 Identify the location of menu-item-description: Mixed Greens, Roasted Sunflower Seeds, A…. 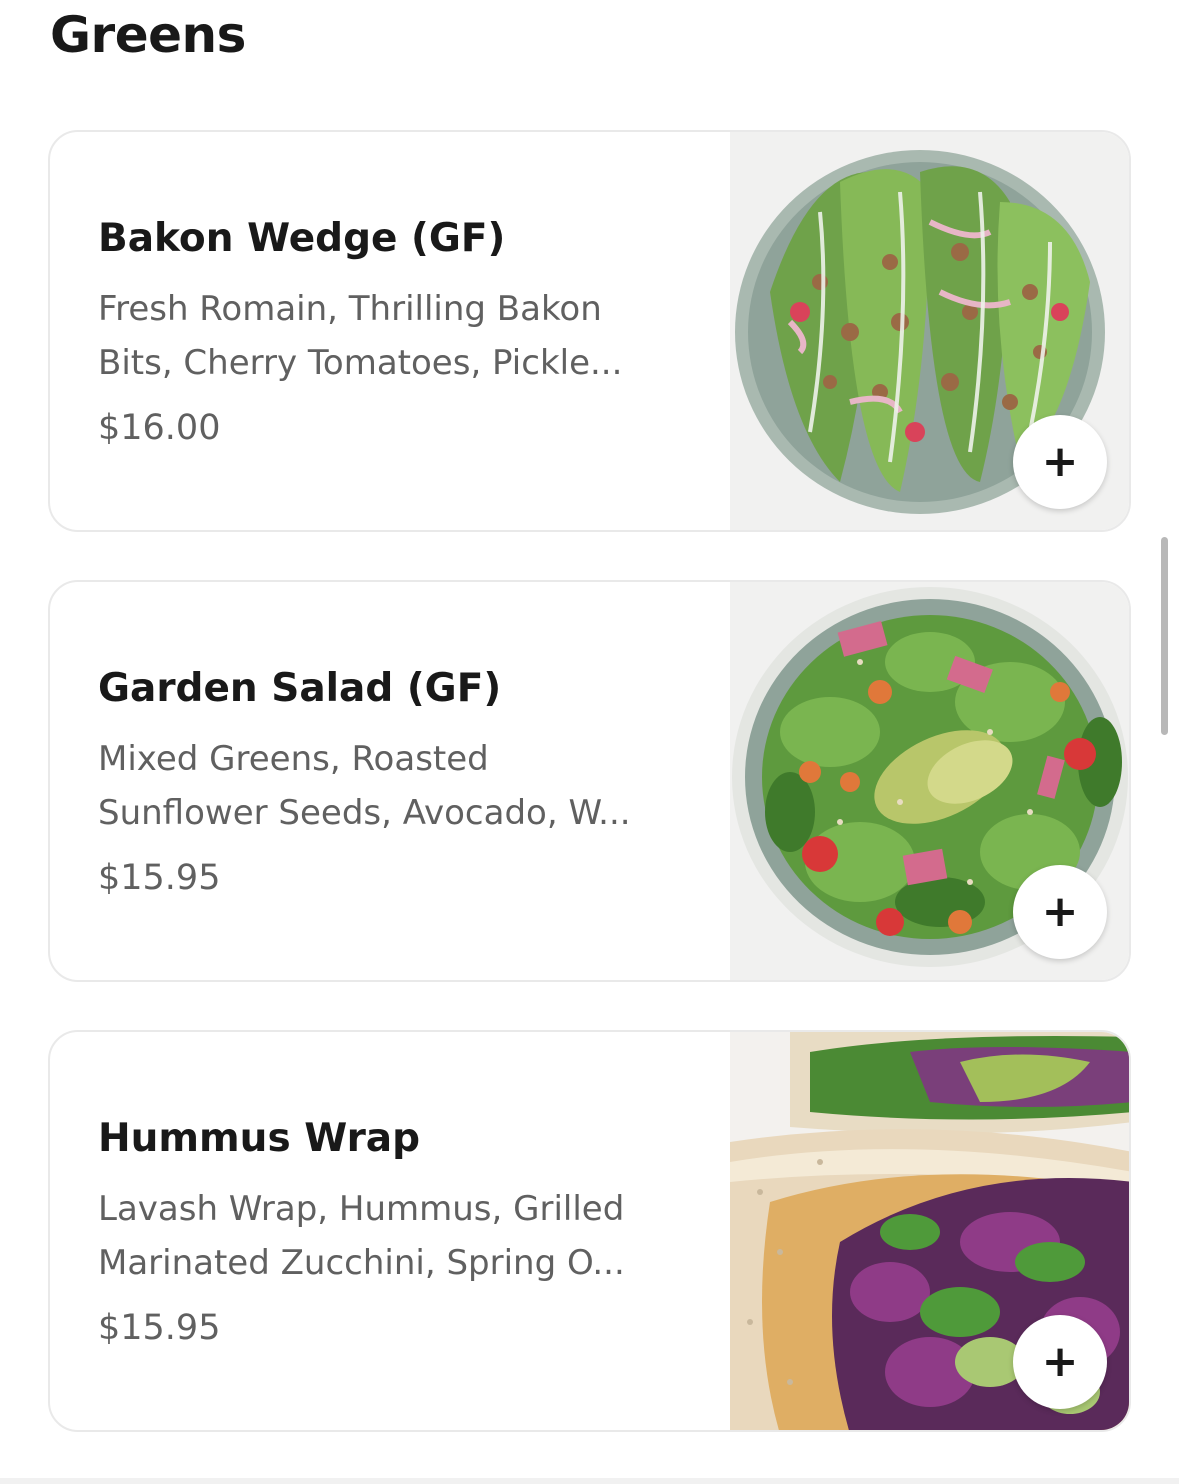
(364, 786).